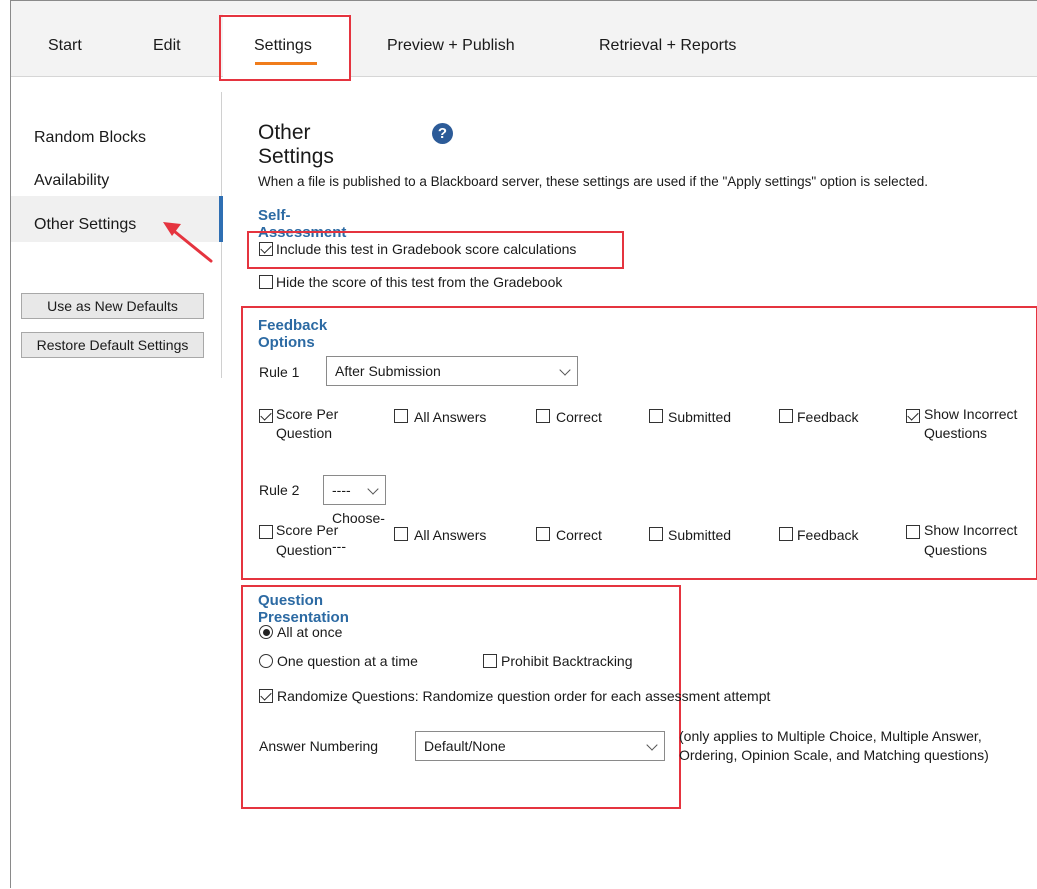  Describe the element at coordinates (71, 181) in the screenshot. I see `sidebar-item-availability: Availability` at that location.